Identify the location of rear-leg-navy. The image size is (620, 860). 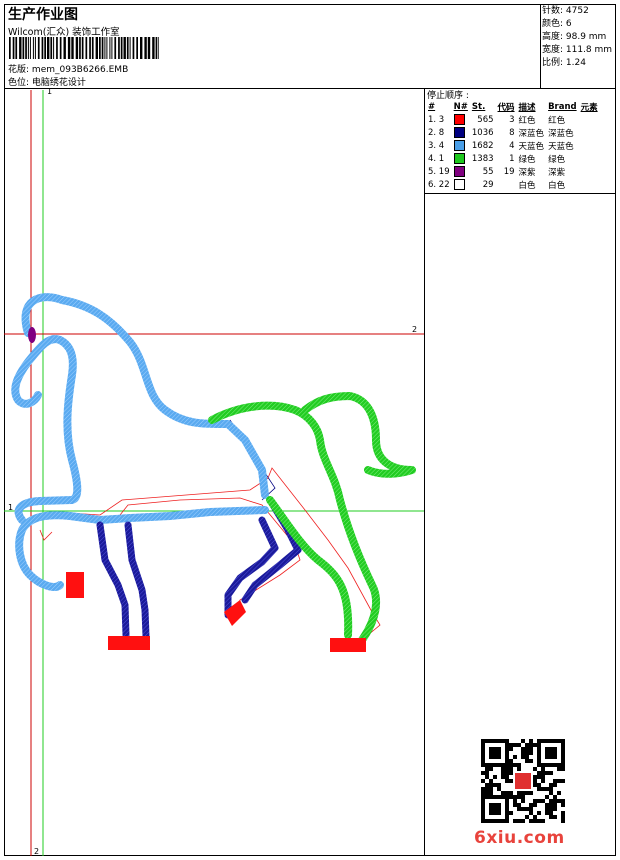
(263, 557).